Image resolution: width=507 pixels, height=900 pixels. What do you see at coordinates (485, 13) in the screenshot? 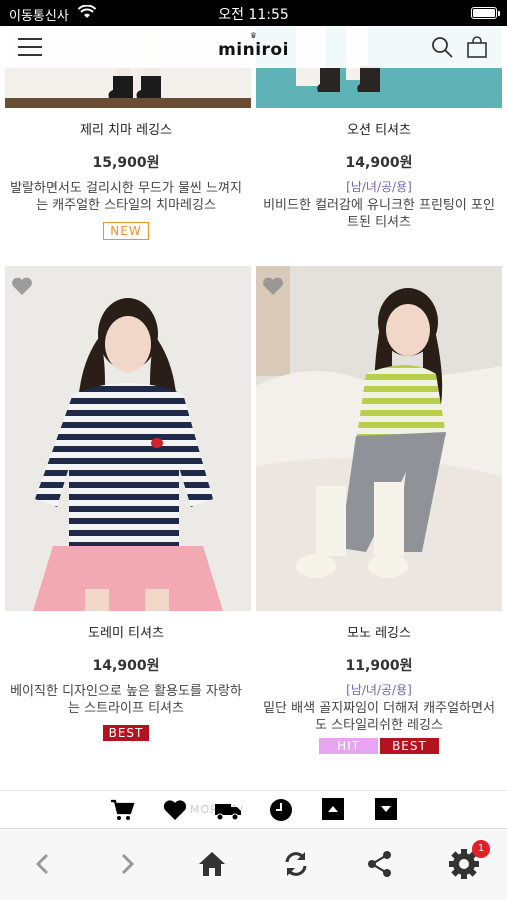
I see `battery-icon` at bounding box center [485, 13].